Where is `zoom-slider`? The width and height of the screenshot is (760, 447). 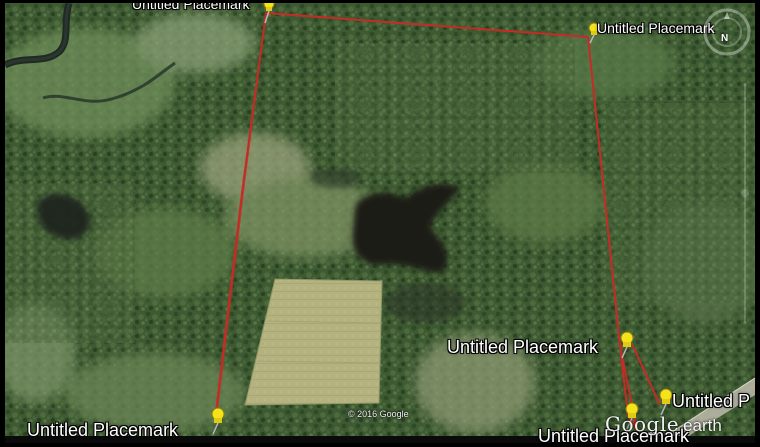 zoom-slider is located at coordinates (745, 203).